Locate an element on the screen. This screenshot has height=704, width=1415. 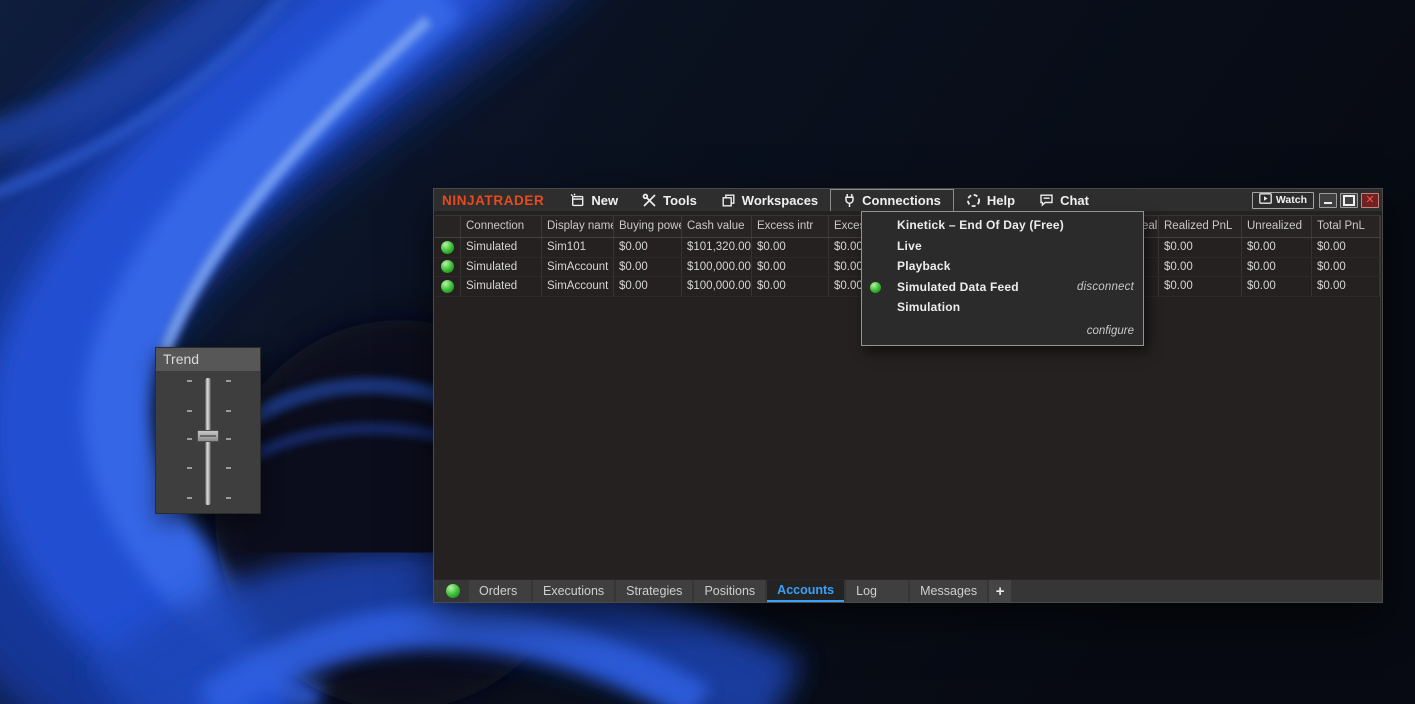
connections-menu-item: Live is located at coordinates (1002, 246).